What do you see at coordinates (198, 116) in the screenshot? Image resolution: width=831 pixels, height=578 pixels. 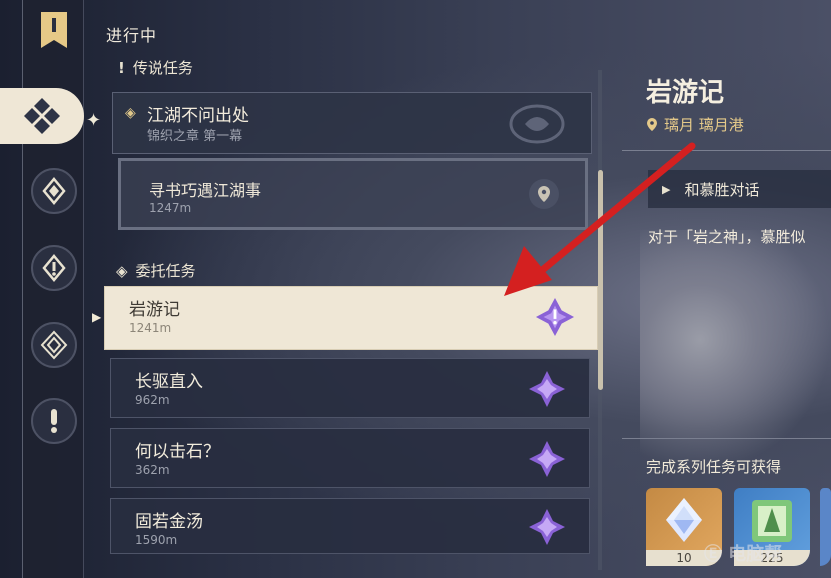 I see `legend-quest-title: 江湖不问出处` at bounding box center [198, 116].